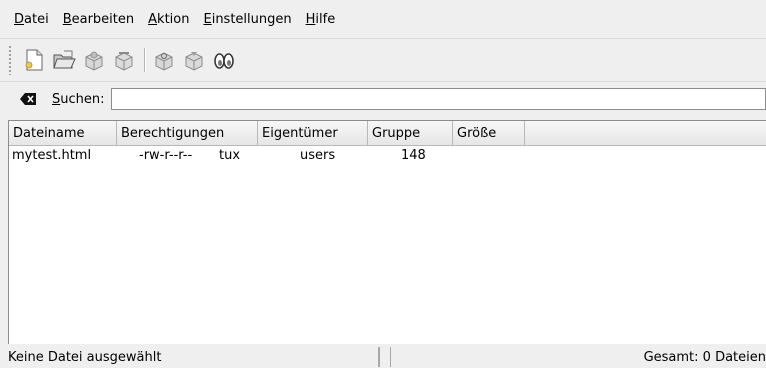 This screenshot has width=766, height=368. I want to click on column-header-berechtigungen: Berechtigungen, so click(187, 133).